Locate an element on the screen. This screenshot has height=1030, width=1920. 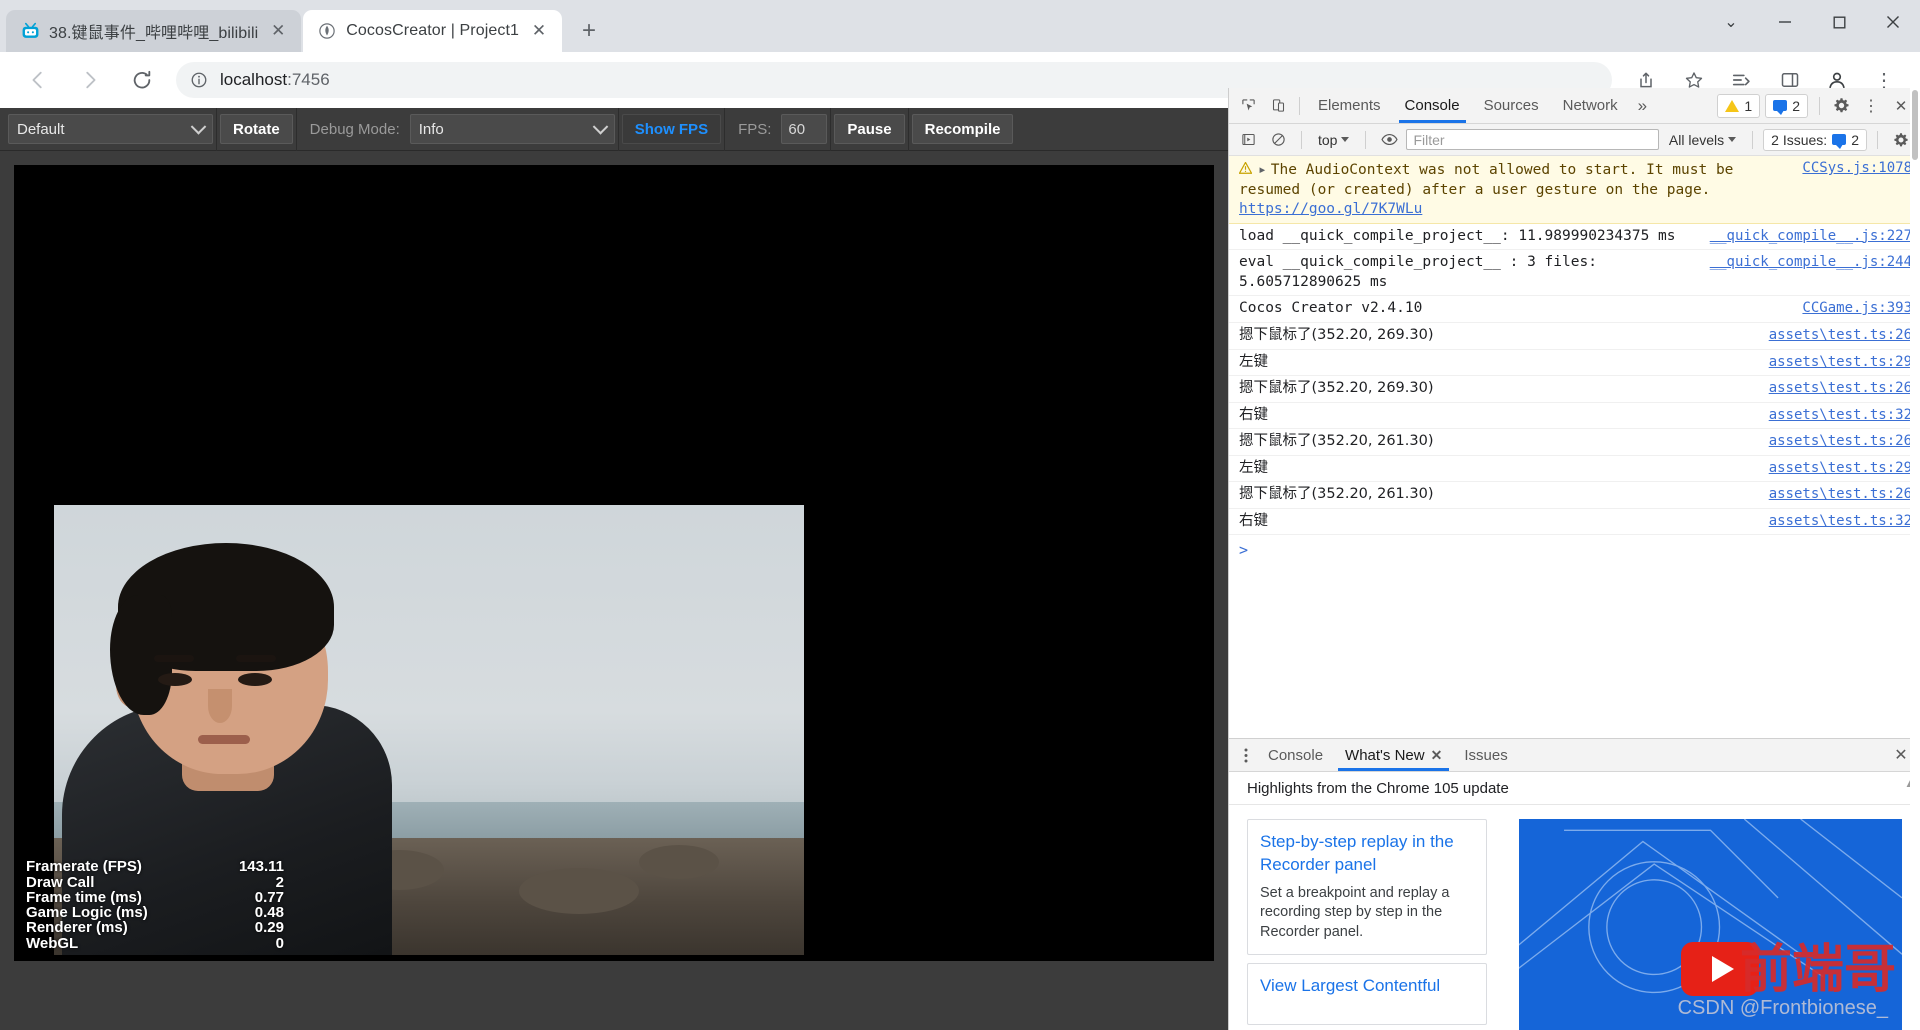
tab-sources: Sources is located at coordinates (1511, 105).